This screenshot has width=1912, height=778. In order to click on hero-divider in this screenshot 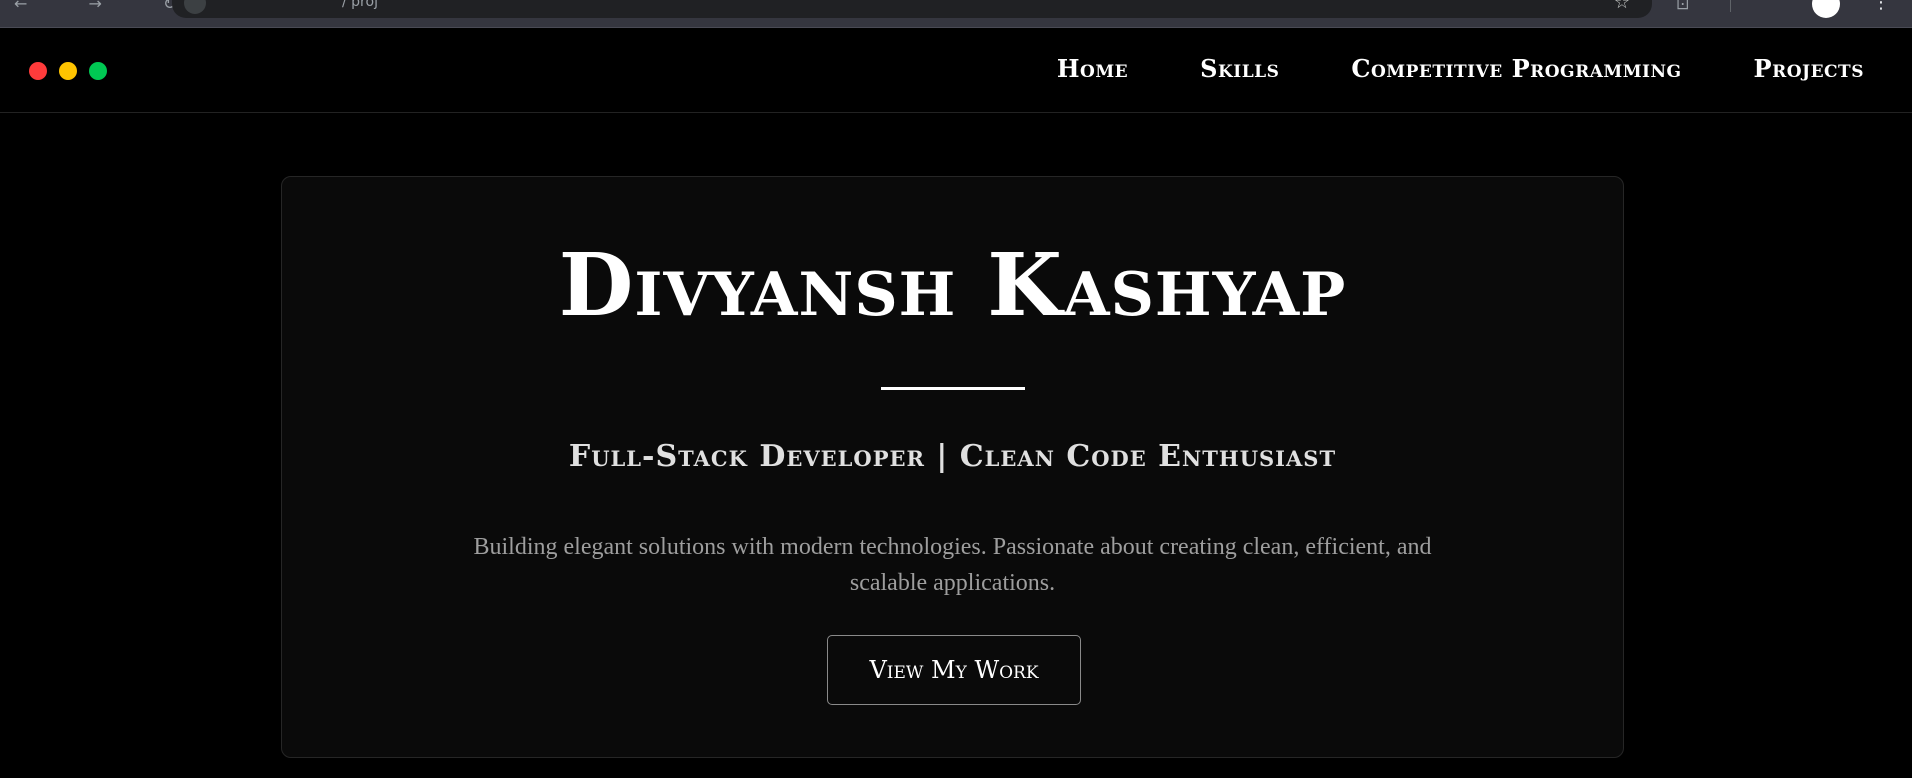, I will do `click(953, 388)`.